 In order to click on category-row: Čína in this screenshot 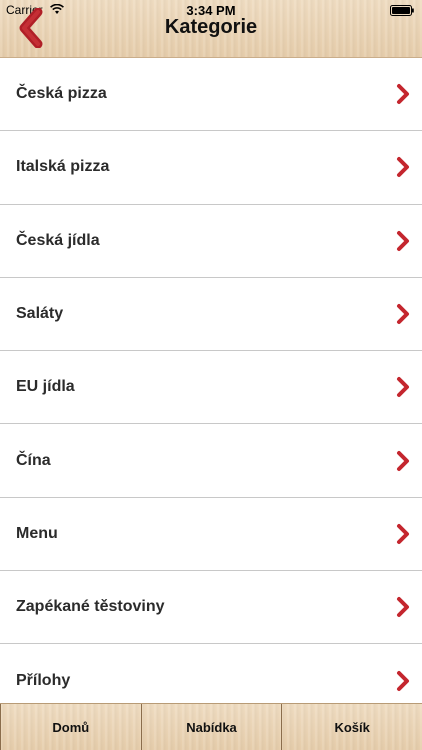, I will do `click(211, 461)`.